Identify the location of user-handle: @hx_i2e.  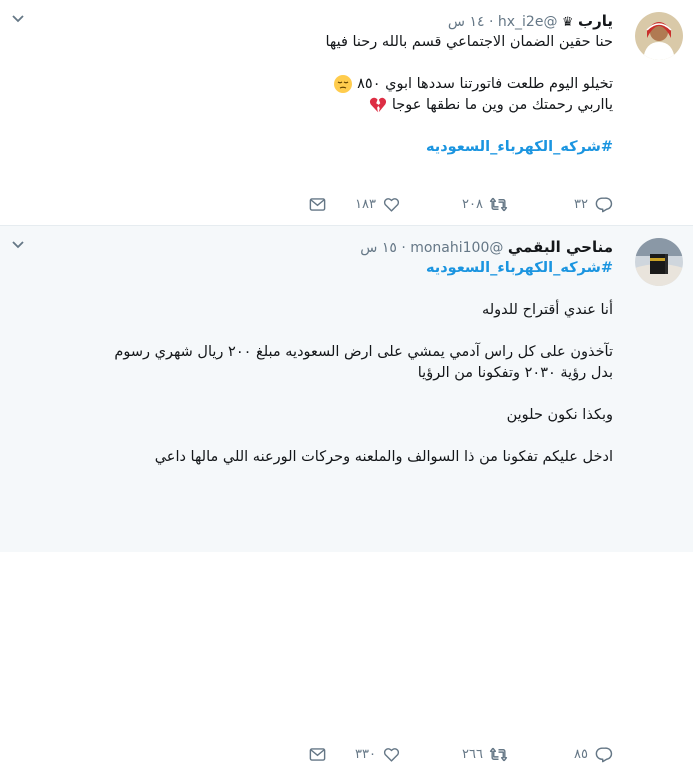
(528, 22).